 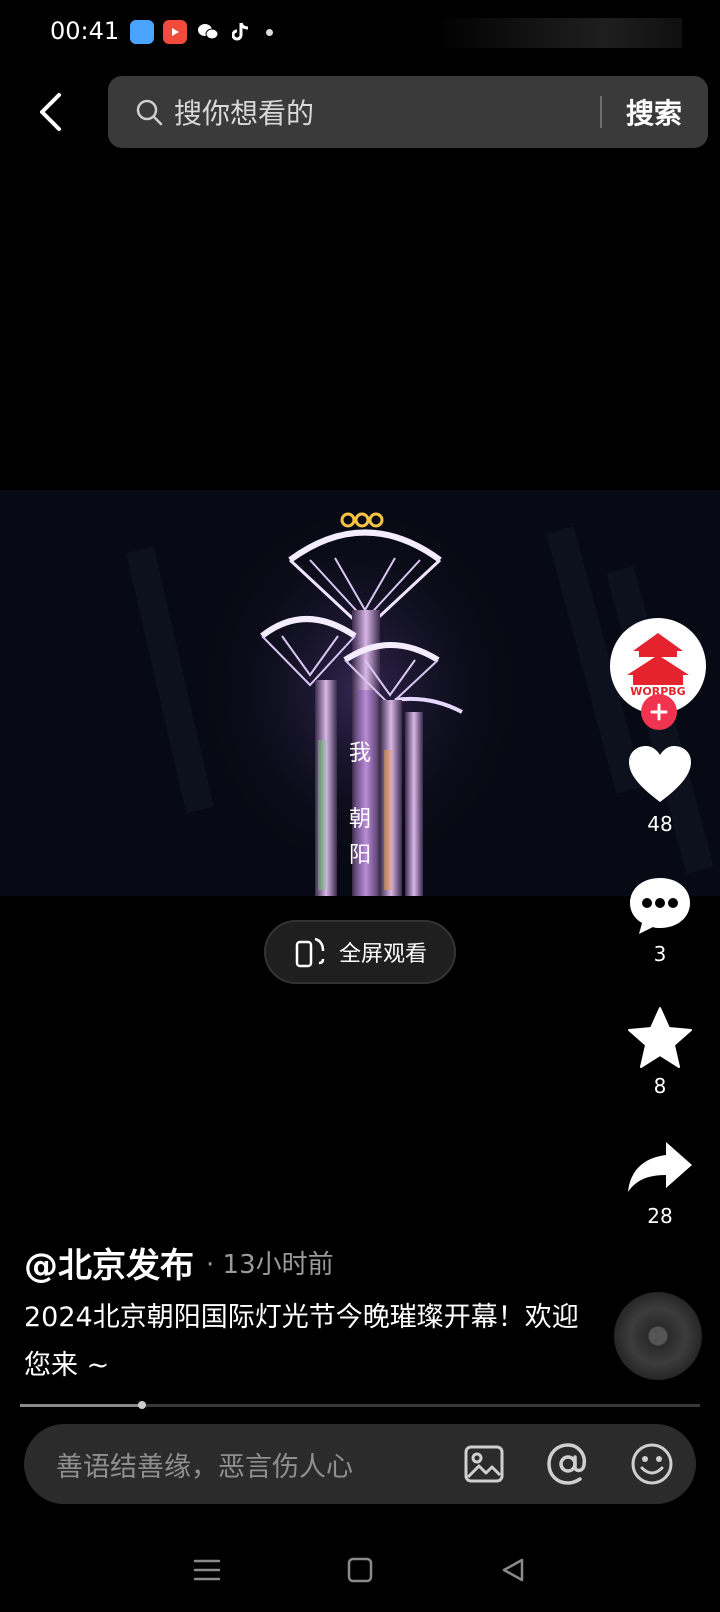 I want to click on tiktok-icon, so click(x=241, y=32).